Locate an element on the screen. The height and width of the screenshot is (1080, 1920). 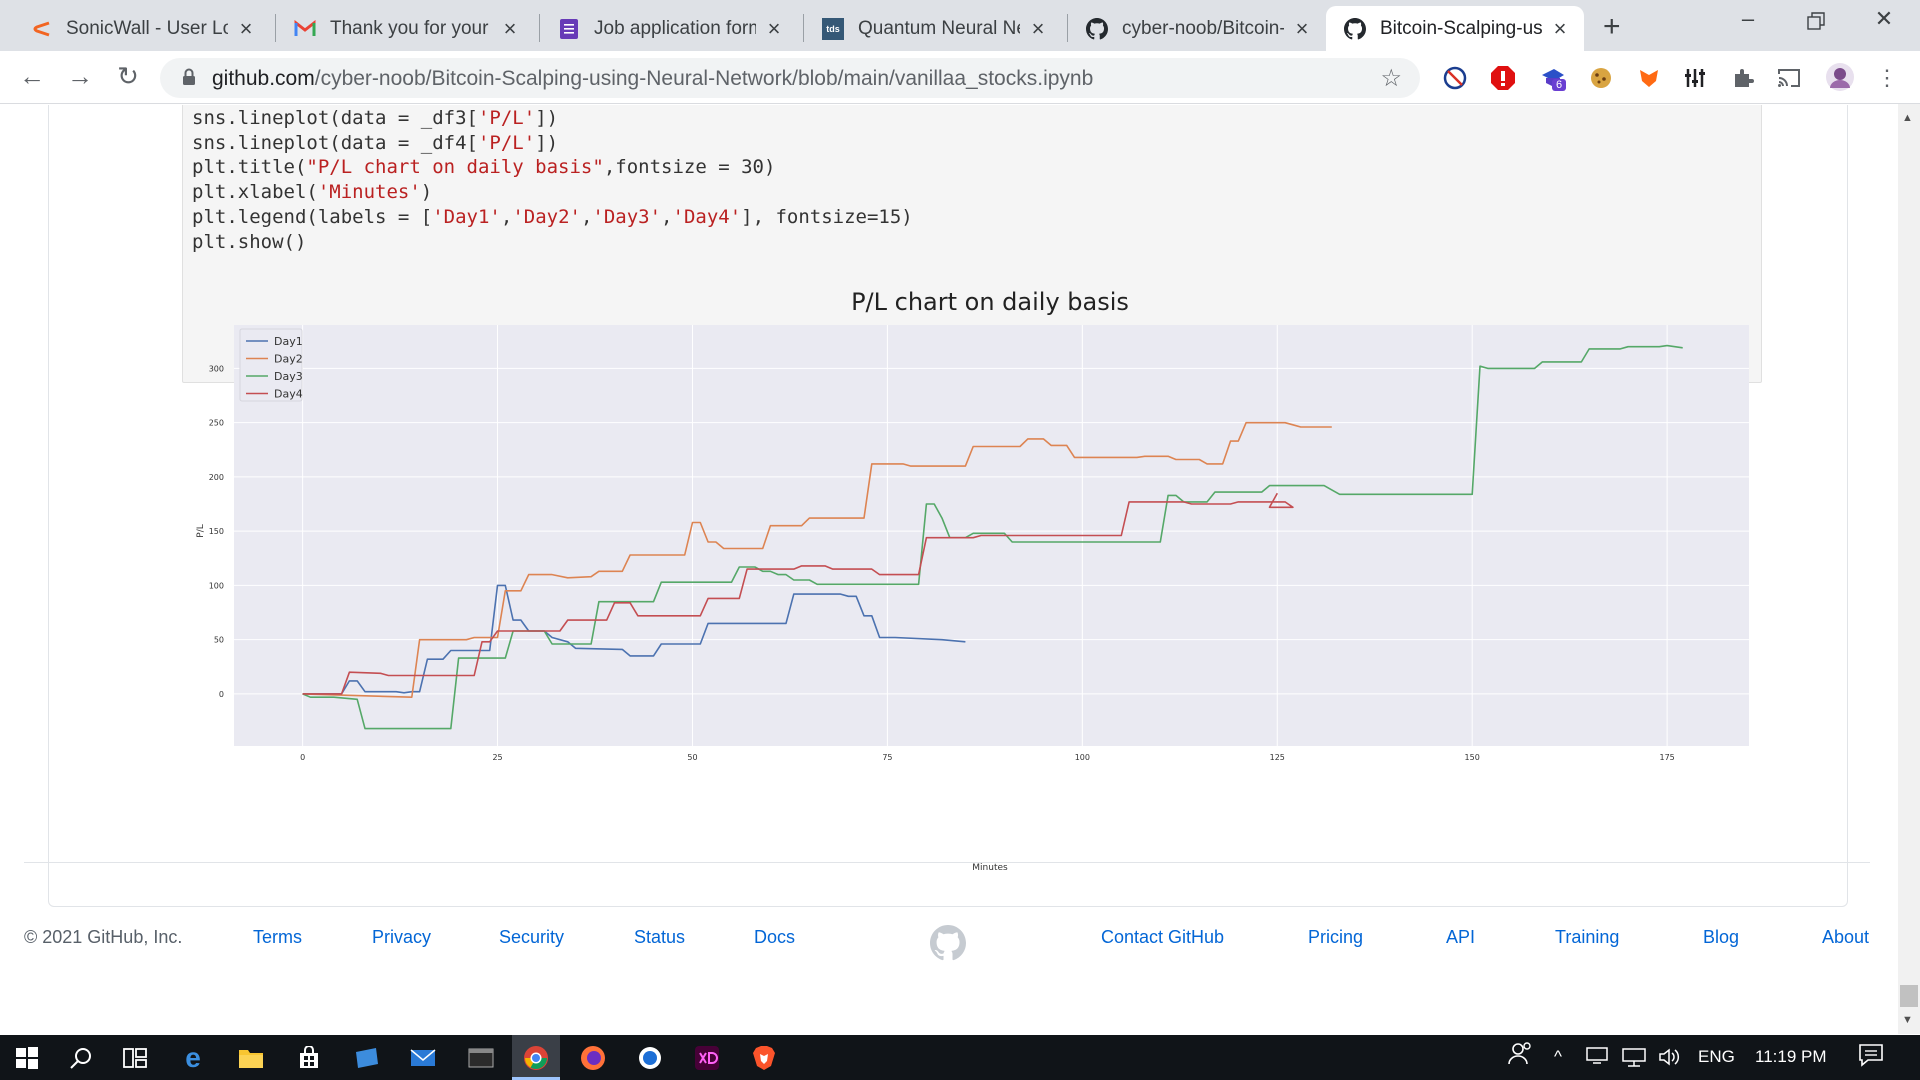
scroll-down-icon: ▼ is located at coordinates (1907, 1020).